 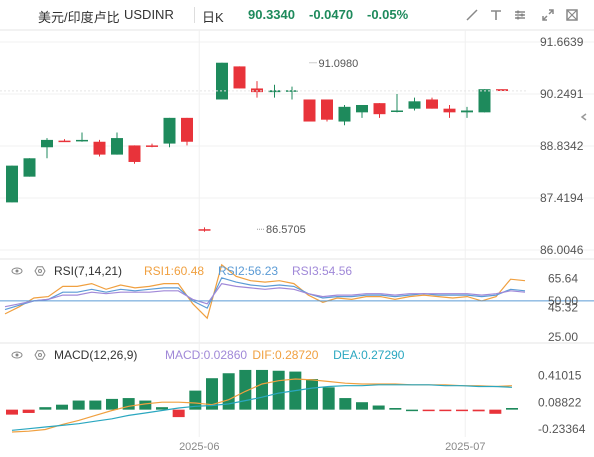 I want to click on y-axis-tick-label: 86.0046, so click(x=562, y=250).